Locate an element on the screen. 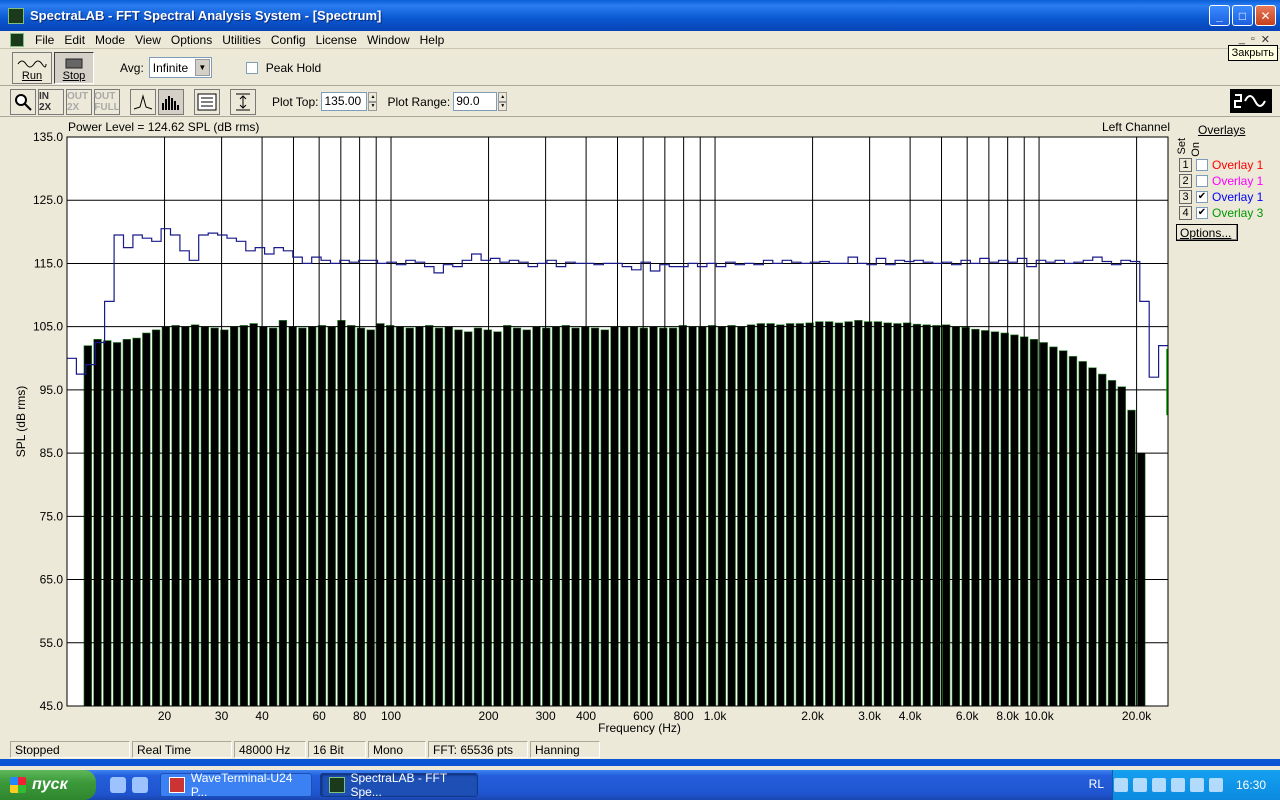  document-icon is located at coordinates (17, 39).